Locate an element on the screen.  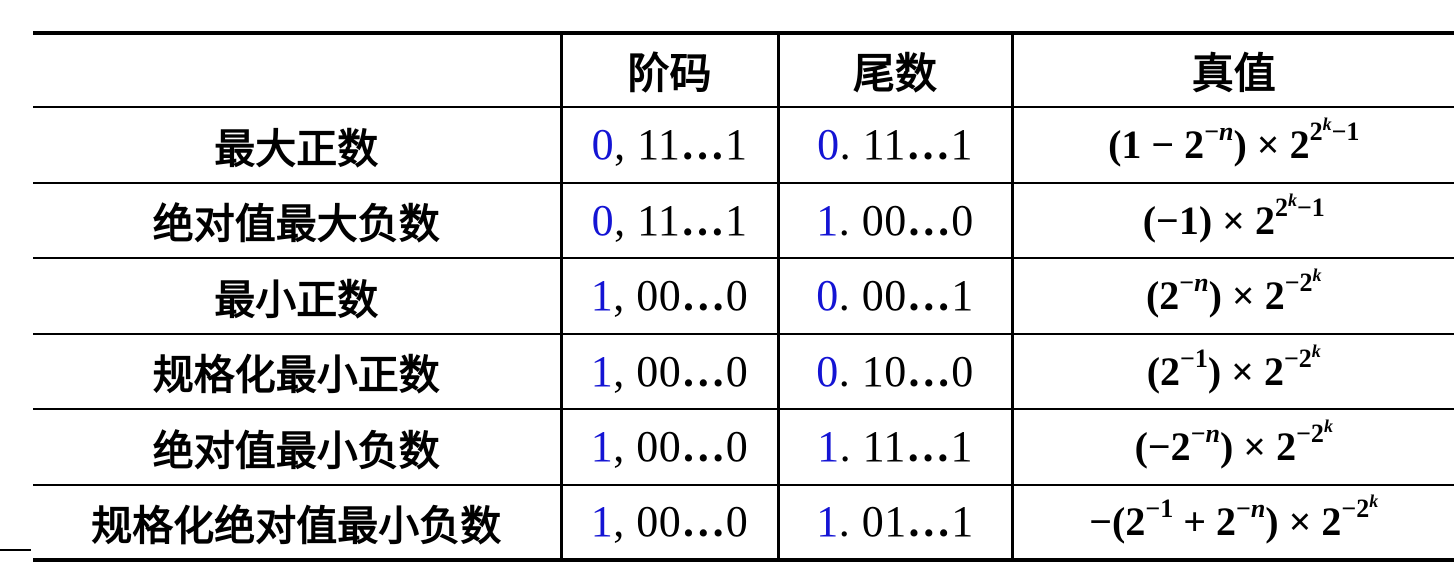
mantissa-code: 1. 01…1 is located at coordinates (896, 523).